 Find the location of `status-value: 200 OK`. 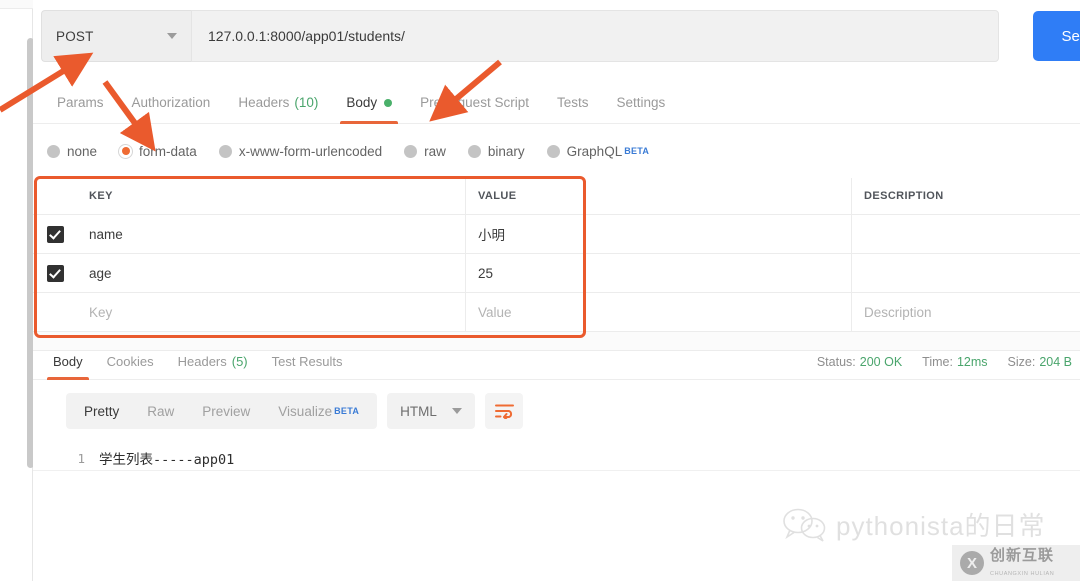

status-value: 200 OK is located at coordinates (881, 361).